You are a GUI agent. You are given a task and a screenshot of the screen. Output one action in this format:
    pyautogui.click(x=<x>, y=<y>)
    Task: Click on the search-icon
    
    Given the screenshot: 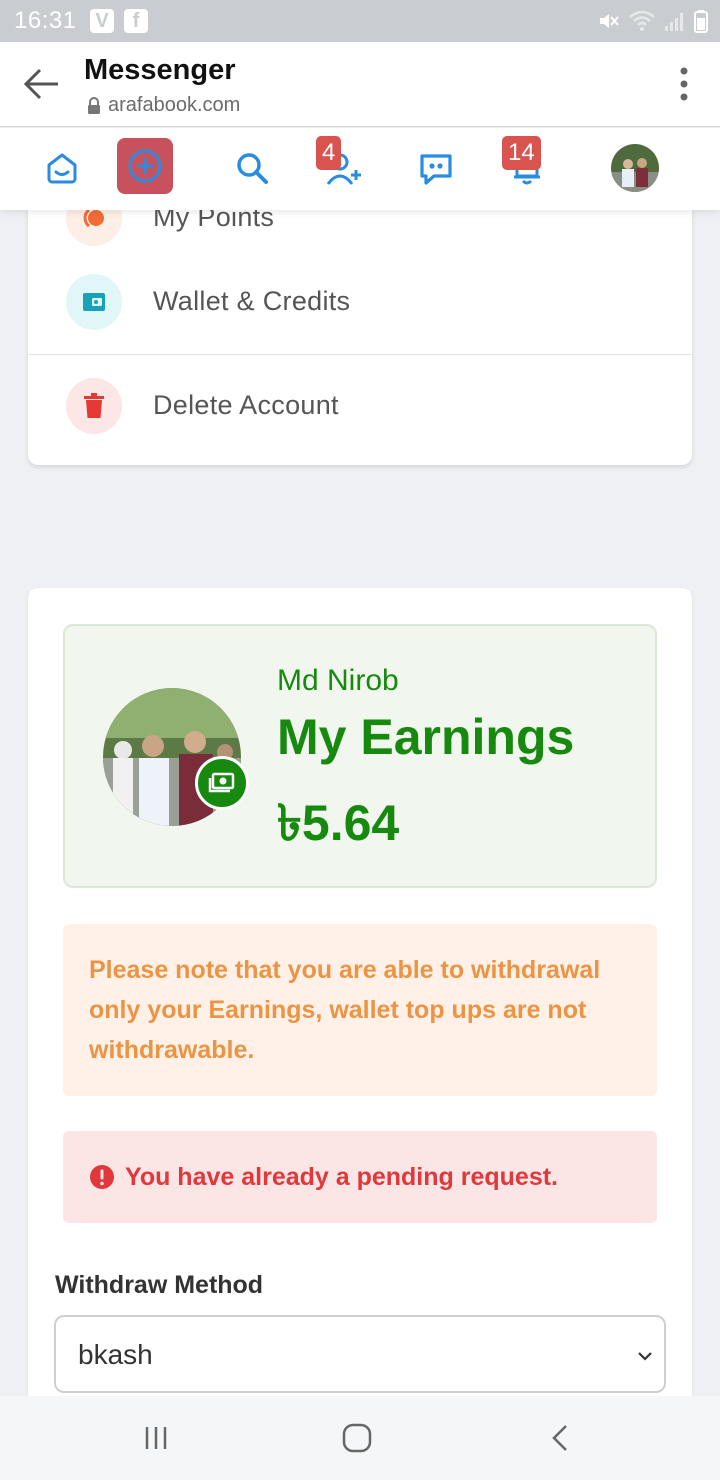 What is the action you would take?
    pyautogui.click(x=252, y=168)
    